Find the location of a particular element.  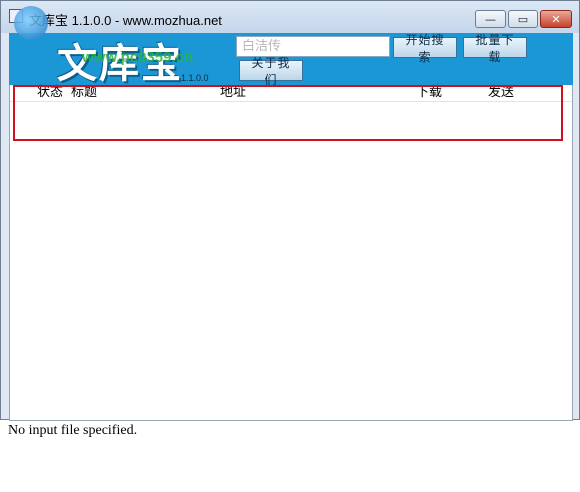

minimize-button: — is located at coordinates (490, 19).